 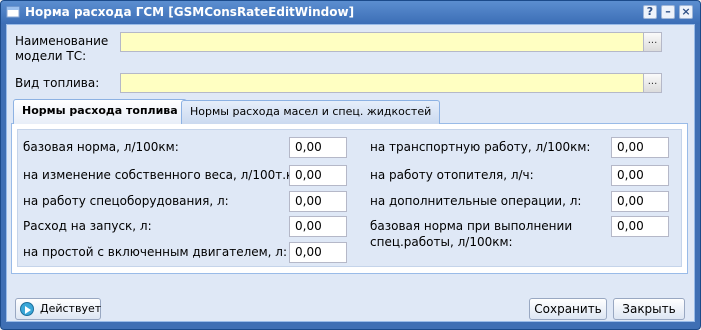 What do you see at coordinates (311, 112) in the screenshot?
I see `tab-oil-rates: Нормы расхода масел и спец. жидкостей` at bounding box center [311, 112].